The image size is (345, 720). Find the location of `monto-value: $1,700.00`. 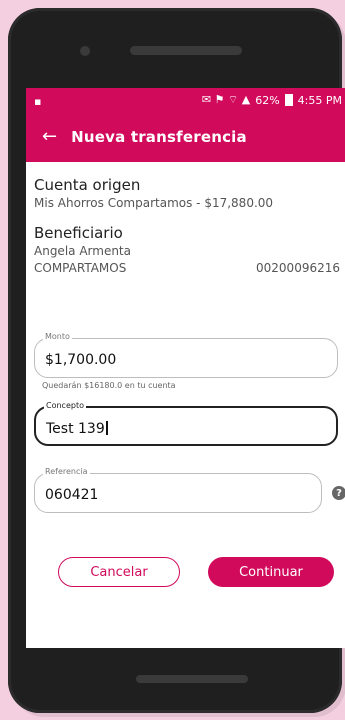

monto-value: $1,700.00 is located at coordinates (81, 360).